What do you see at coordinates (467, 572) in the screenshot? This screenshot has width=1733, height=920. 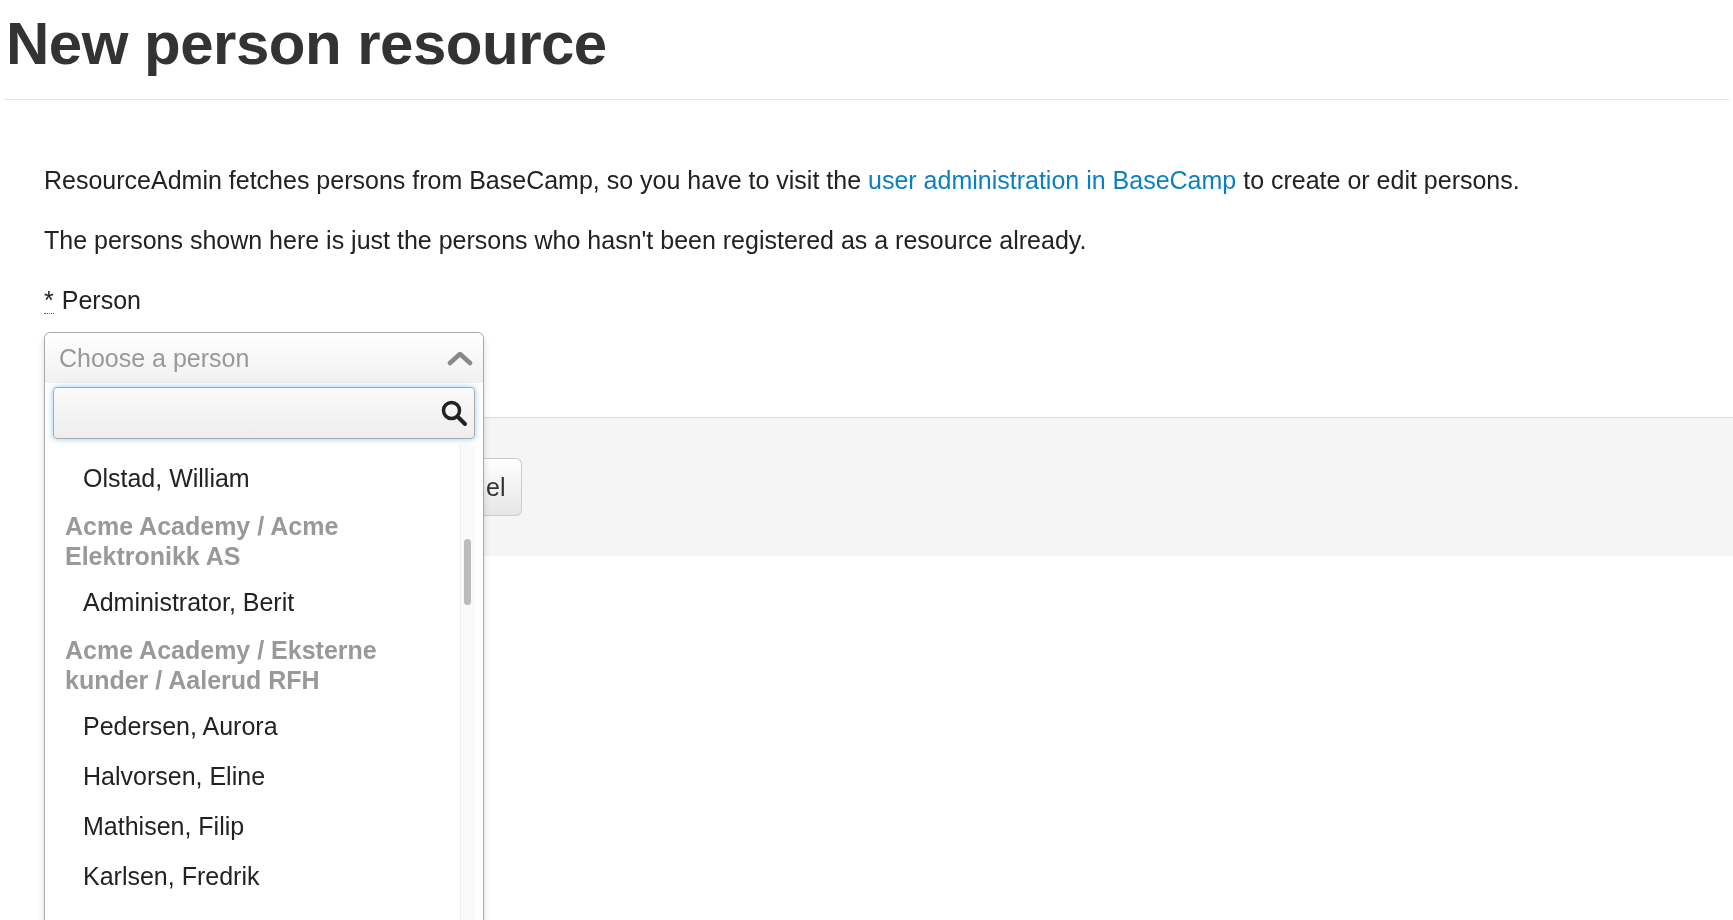 I see `scrollbar-thumb` at bounding box center [467, 572].